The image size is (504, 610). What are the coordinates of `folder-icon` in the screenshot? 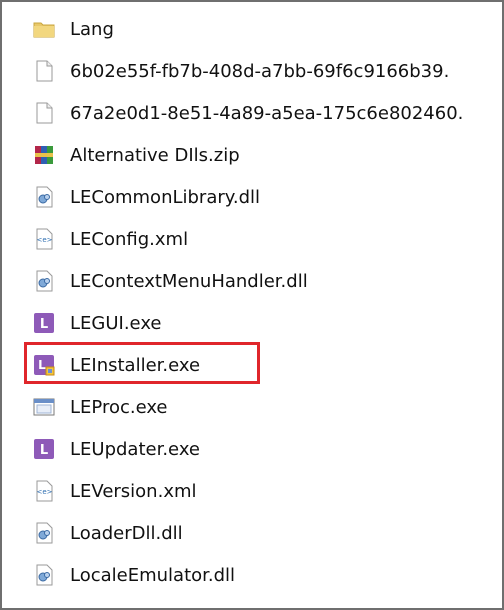 It's located at (44, 29).